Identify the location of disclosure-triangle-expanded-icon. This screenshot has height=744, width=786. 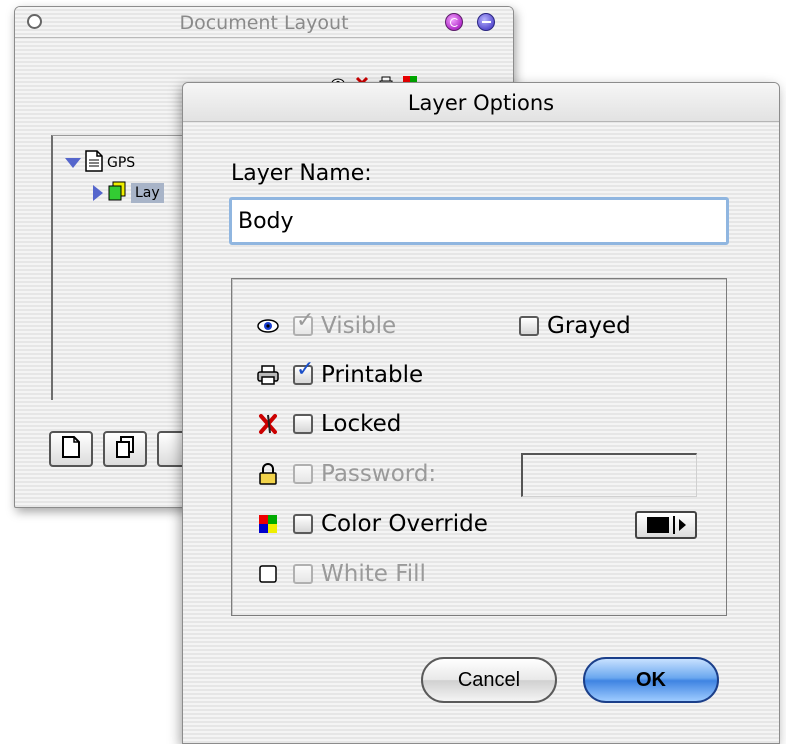
(73, 163).